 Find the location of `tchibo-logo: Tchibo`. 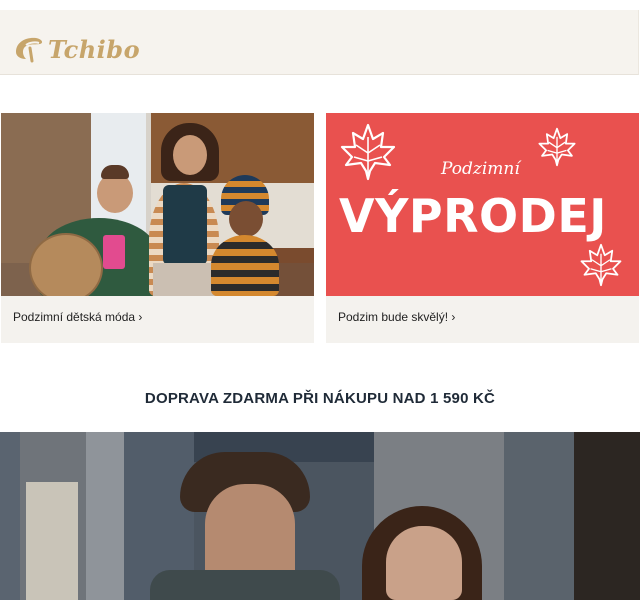

tchibo-logo: Tchibo is located at coordinates (76, 49).